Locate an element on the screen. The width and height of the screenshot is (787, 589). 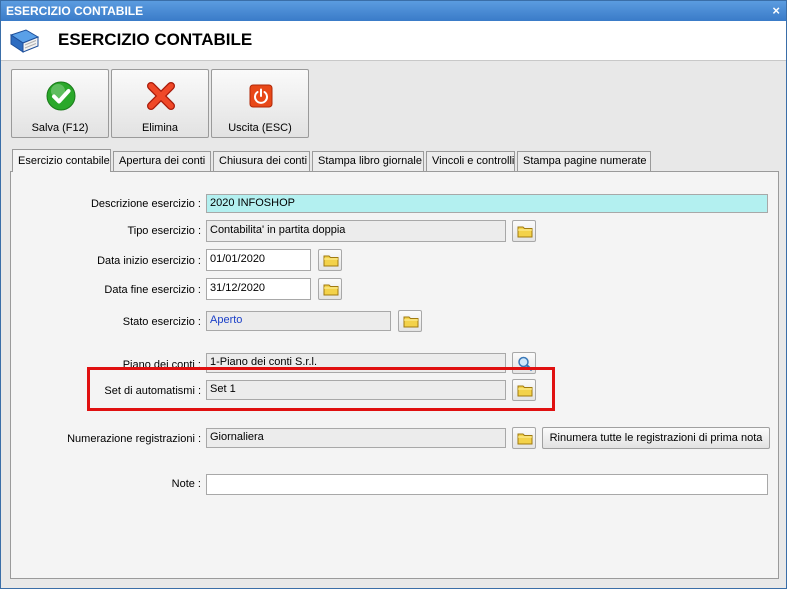
tipo-label: Tipo esercizio : is located at coordinates (164, 231).